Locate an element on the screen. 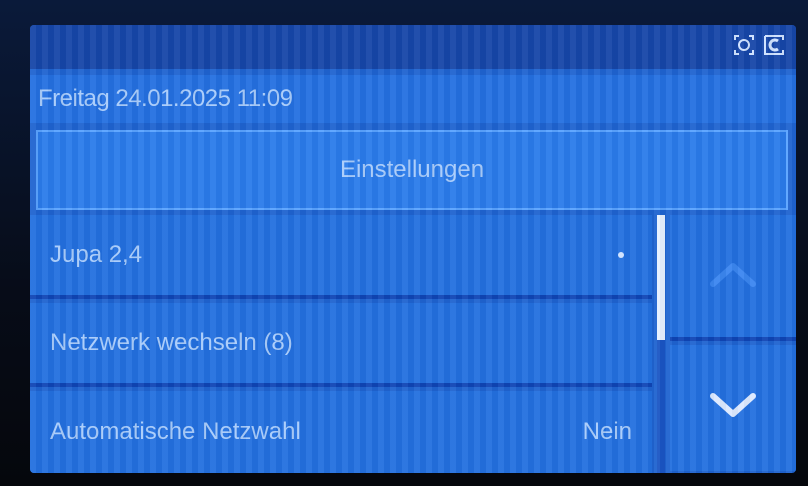 The width and height of the screenshot is (808, 486). list-item-label: Automatische Netzwahl is located at coordinates (175, 431).